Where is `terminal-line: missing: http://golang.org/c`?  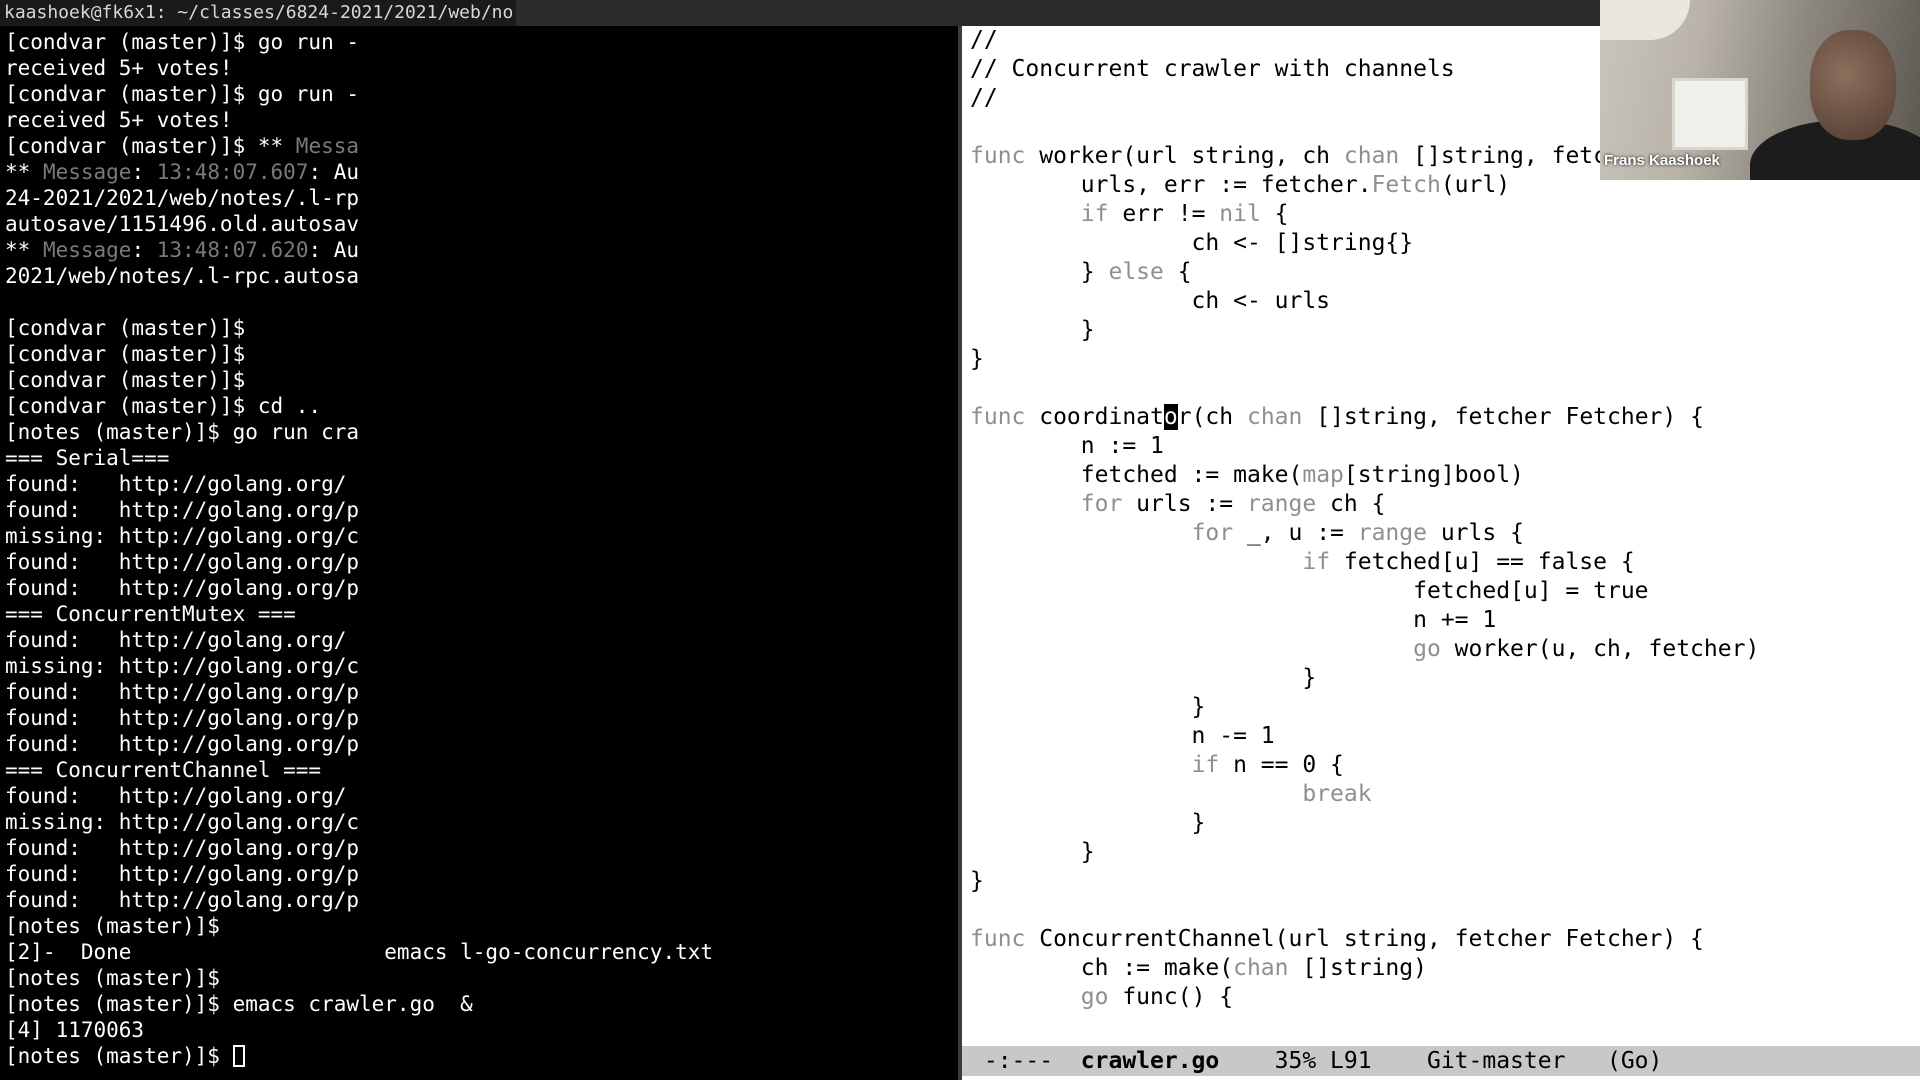 terminal-line: missing: http://golang.org/c is located at coordinates (481, 666).